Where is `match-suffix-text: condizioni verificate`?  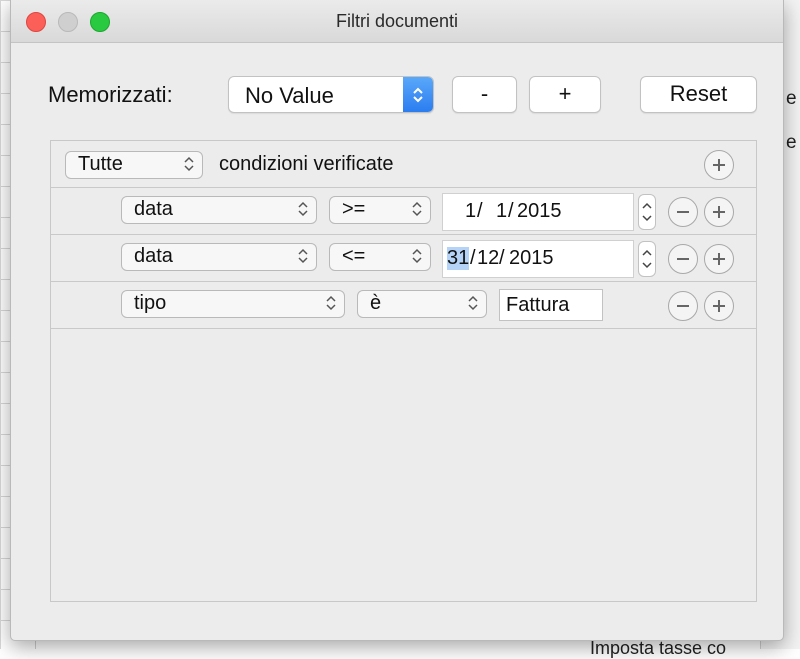 match-suffix-text: condizioni verificate is located at coordinates (306, 164).